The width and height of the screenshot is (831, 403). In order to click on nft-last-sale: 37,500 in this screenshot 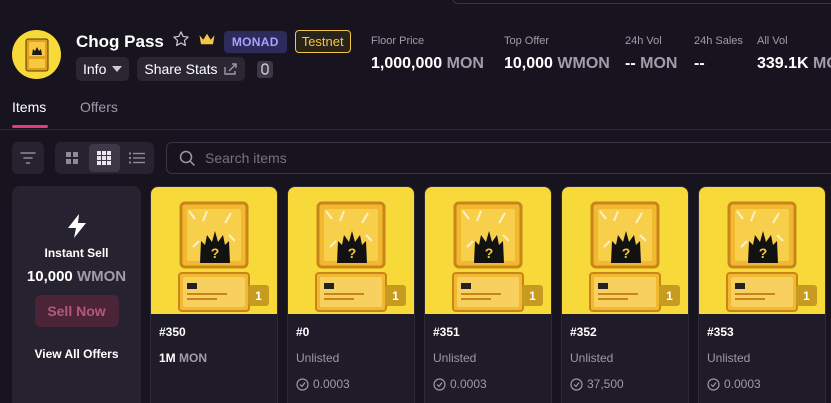, I will do `click(629, 384)`.